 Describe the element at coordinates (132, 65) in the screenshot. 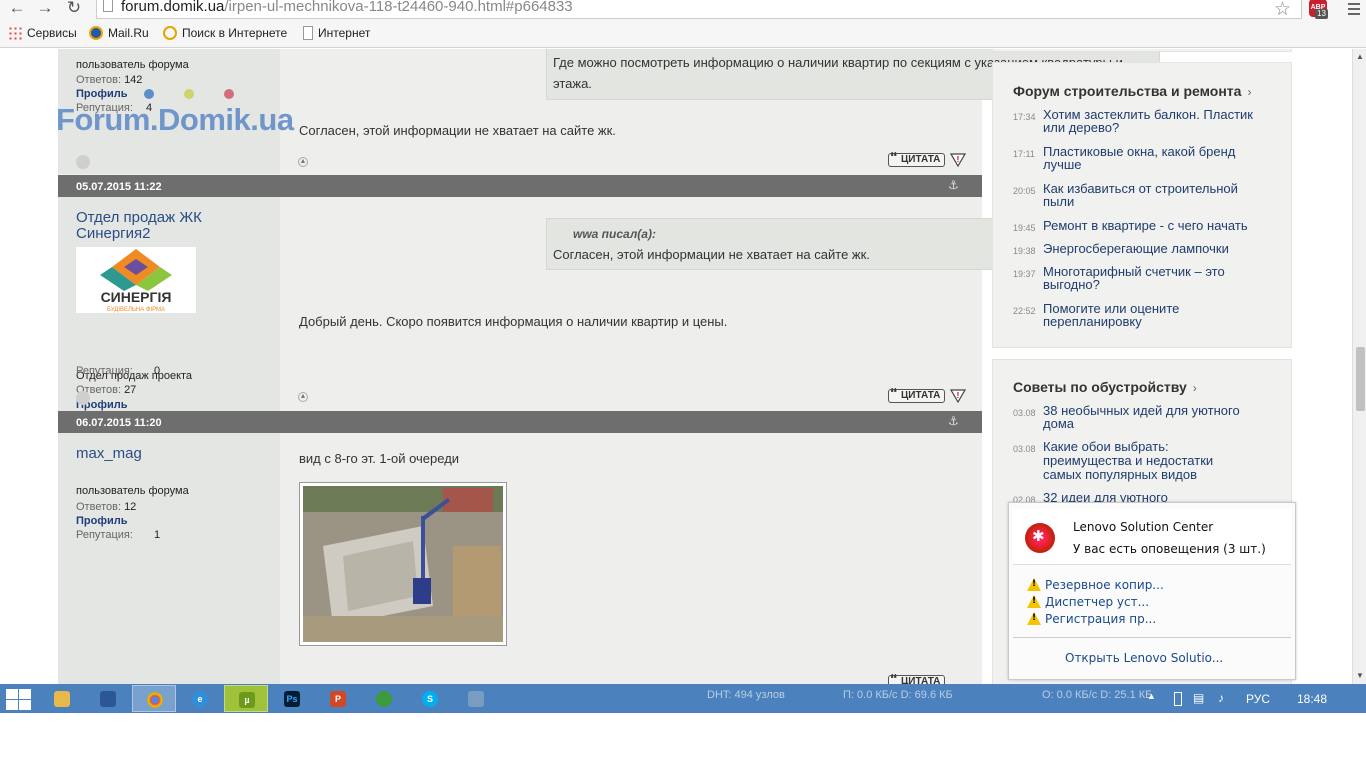

I see `author-role: пользователь форума` at that location.